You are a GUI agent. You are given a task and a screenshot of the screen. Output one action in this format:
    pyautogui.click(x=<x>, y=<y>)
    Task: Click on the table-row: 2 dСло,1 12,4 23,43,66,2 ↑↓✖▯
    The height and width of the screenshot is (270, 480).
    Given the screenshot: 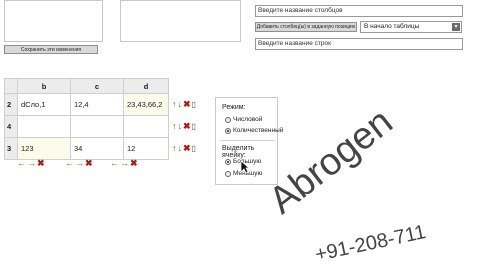 What is the action you would take?
    pyautogui.click(x=111, y=104)
    